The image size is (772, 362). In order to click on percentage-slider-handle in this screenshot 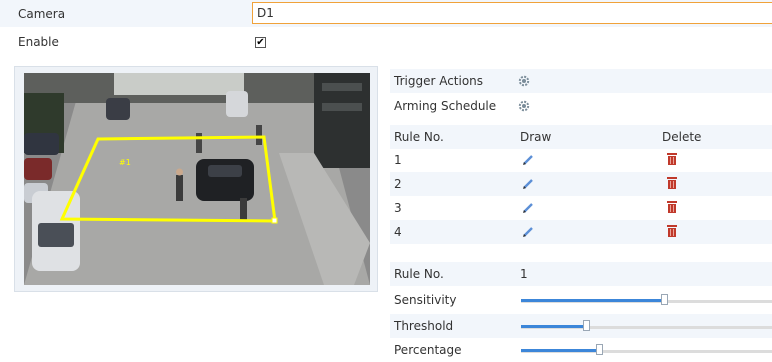, I will do `click(599, 349)`.